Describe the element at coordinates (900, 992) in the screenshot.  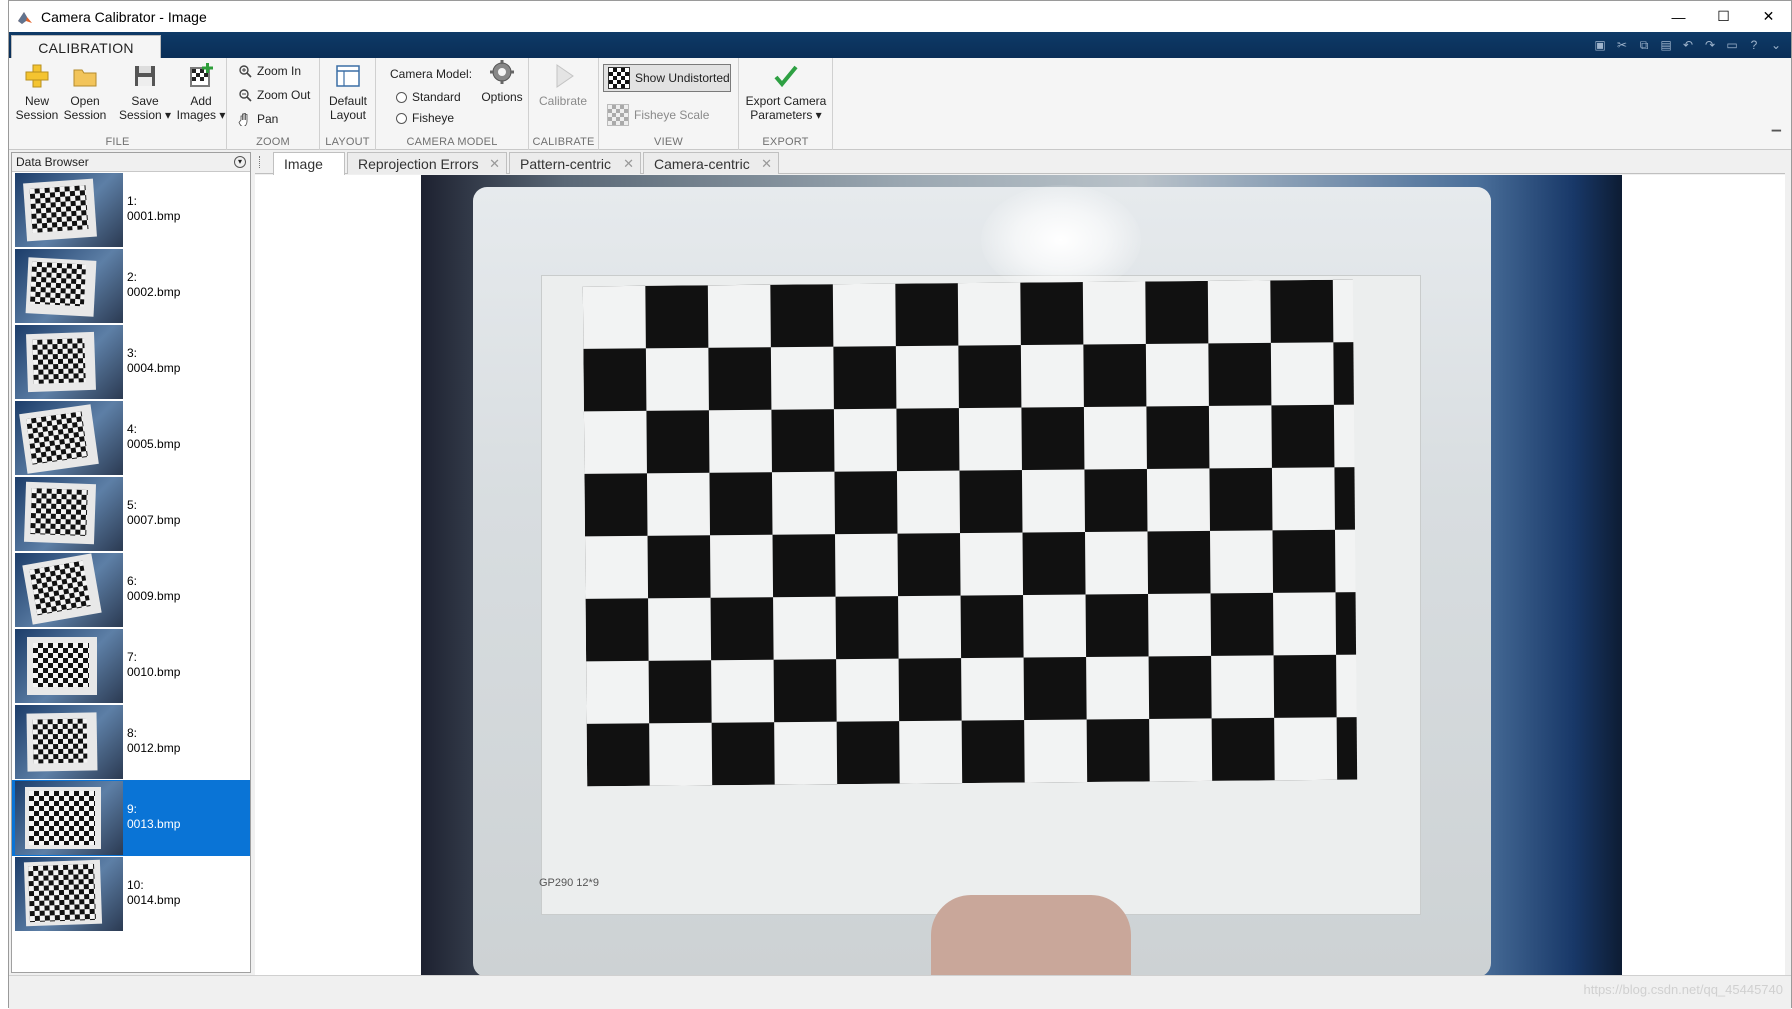
I see `status-bar: https://blog.csdn.net/qq_45445740` at that location.